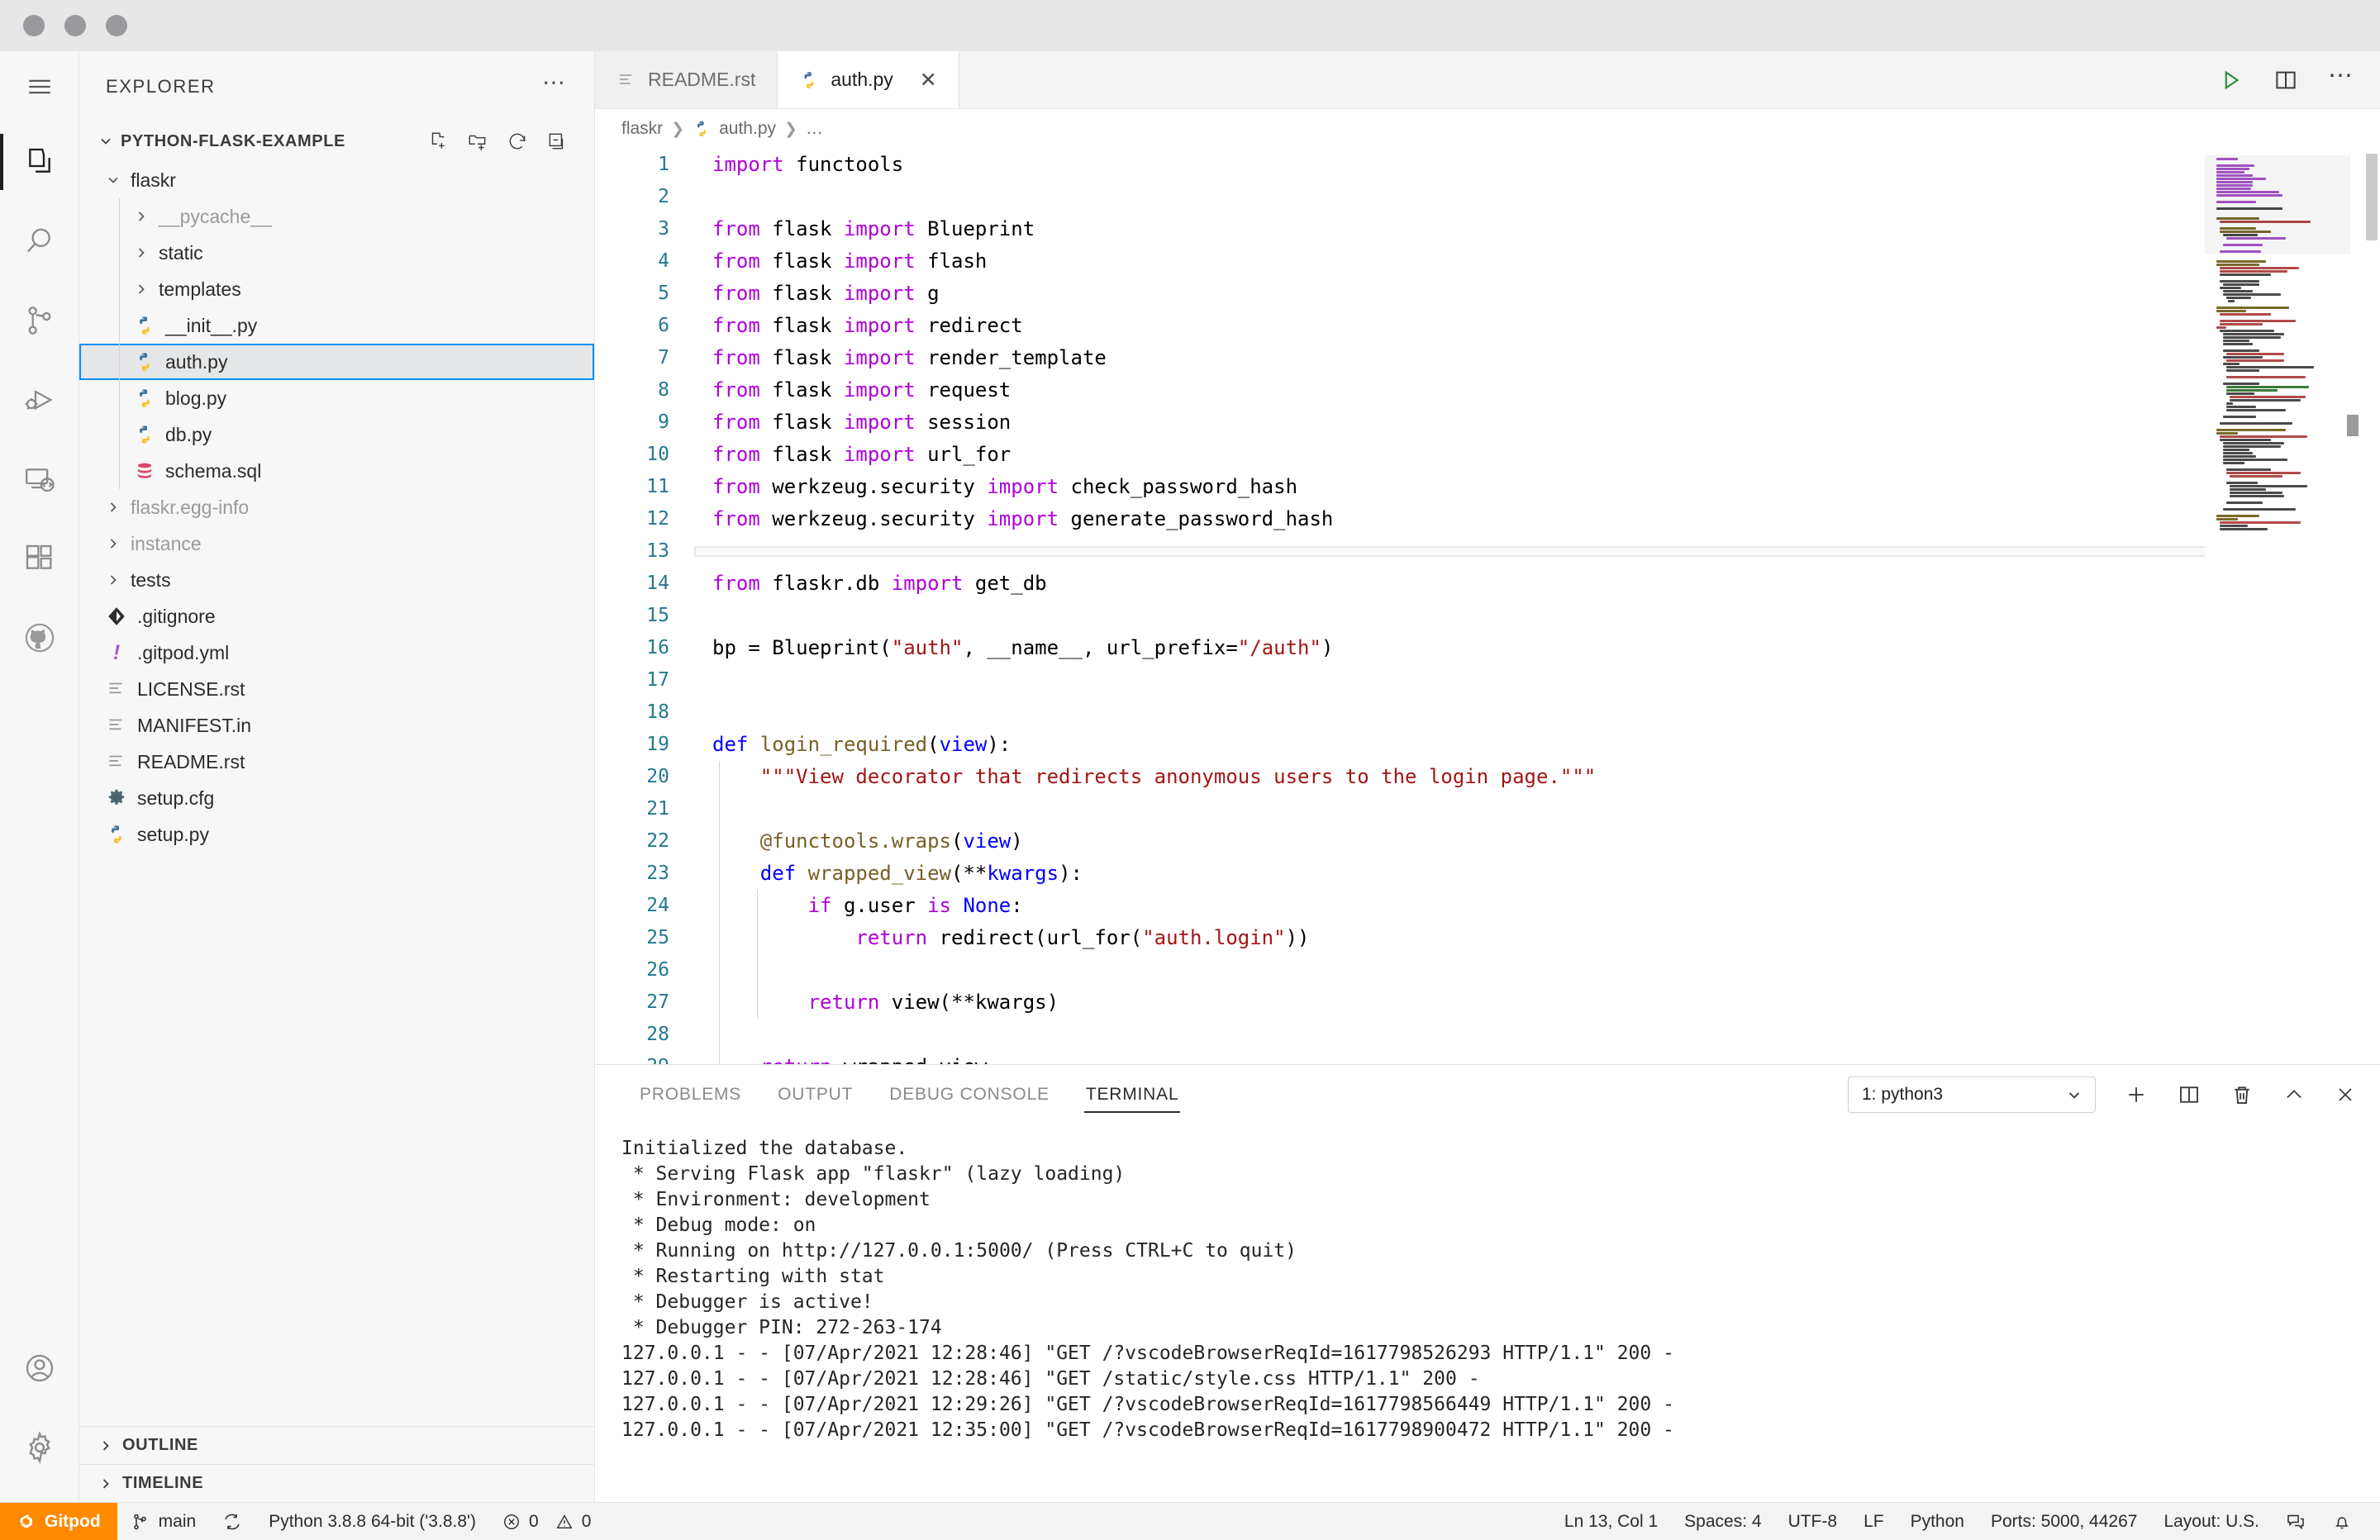  Describe the element at coordinates (39, 637) in the screenshot. I see `activitybar-item-github` at that location.